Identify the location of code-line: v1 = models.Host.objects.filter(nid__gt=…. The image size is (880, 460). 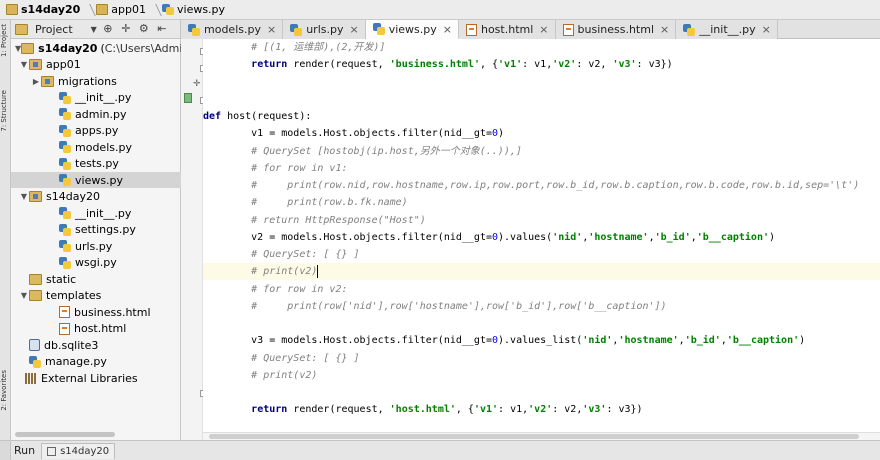
(541, 133).